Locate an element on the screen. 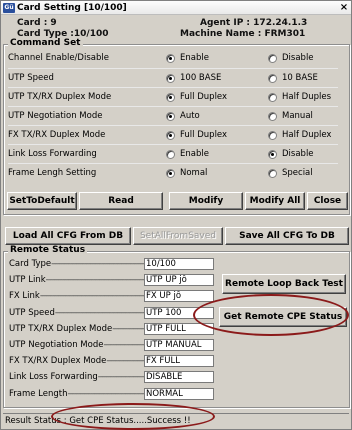  close-icon: × is located at coordinates (344, 7).